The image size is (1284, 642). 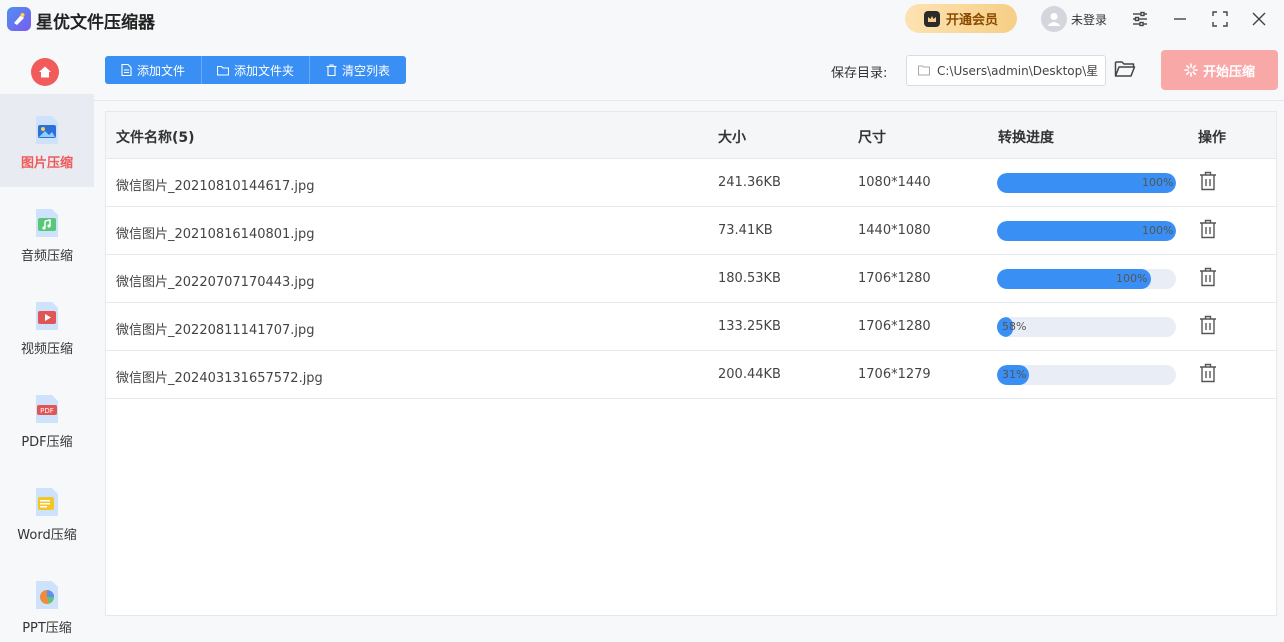 I want to click on browse-folder-icon, so click(x=1126, y=71).